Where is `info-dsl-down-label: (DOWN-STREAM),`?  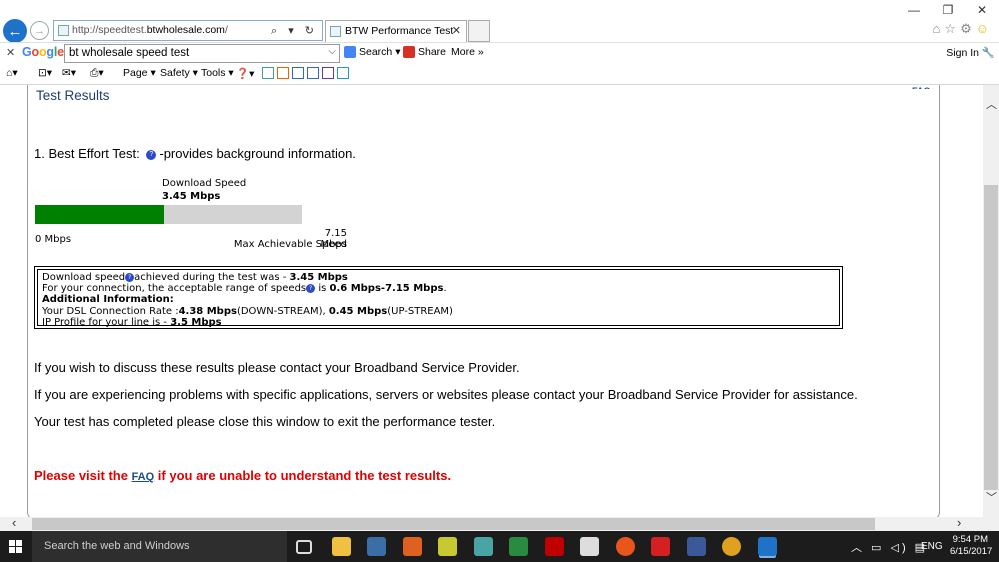
info-dsl-down-label: (DOWN-STREAM), is located at coordinates (282, 311).